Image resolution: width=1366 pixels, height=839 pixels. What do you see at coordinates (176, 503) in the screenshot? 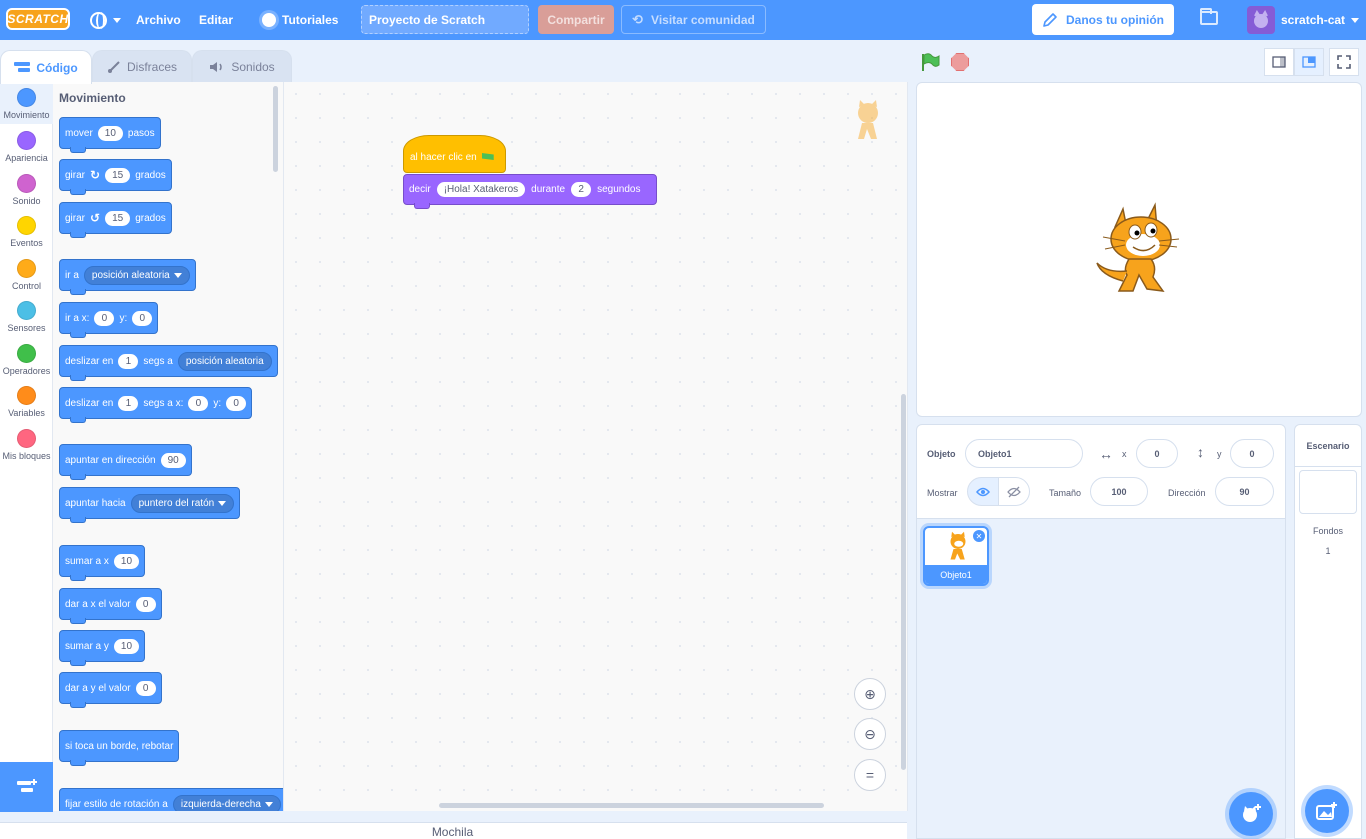
I see `dropdown-value: puntero del ratón` at bounding box center [176, 503].